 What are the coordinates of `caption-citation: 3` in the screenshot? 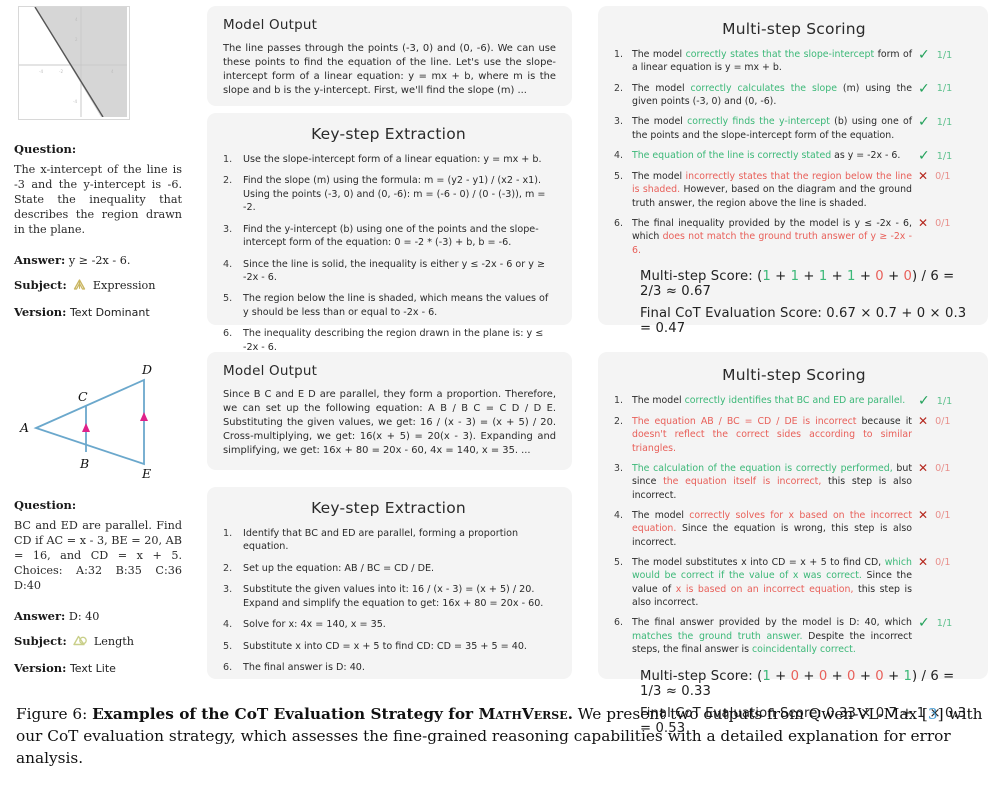 It's located at (933, 714).